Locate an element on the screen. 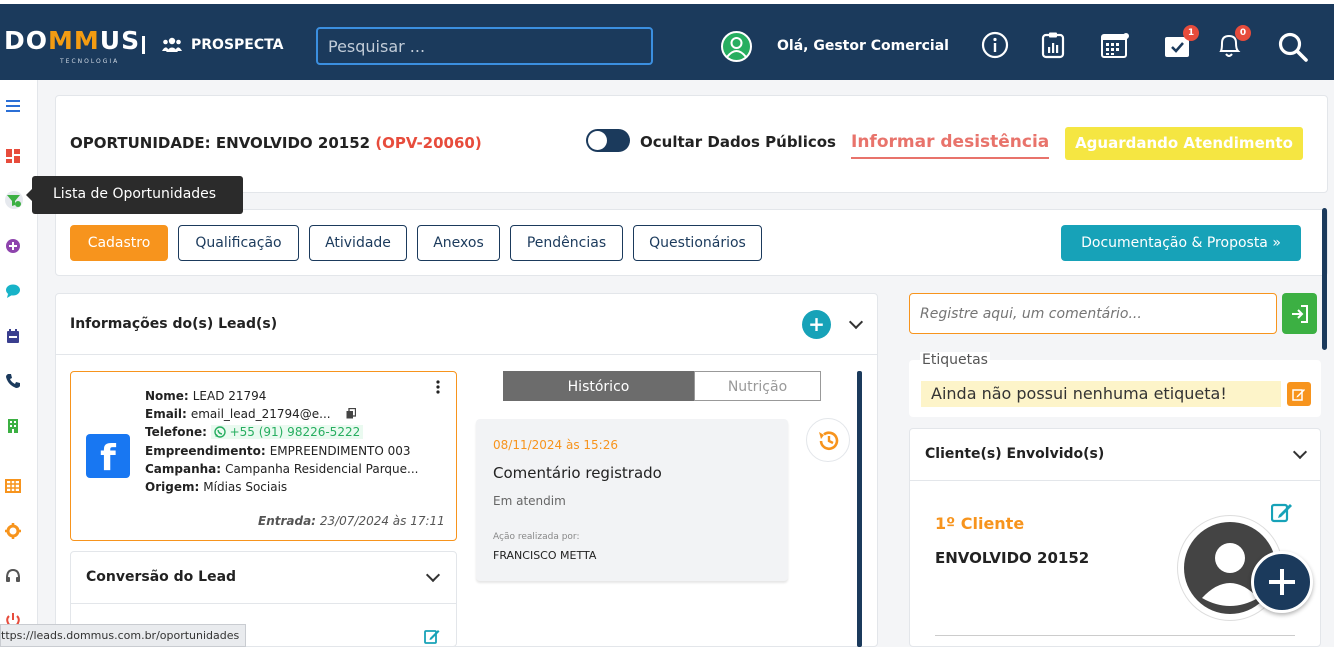 This screenshot has width=1334, height=647. page-scrollbar is located at coordinates (1324, 279).